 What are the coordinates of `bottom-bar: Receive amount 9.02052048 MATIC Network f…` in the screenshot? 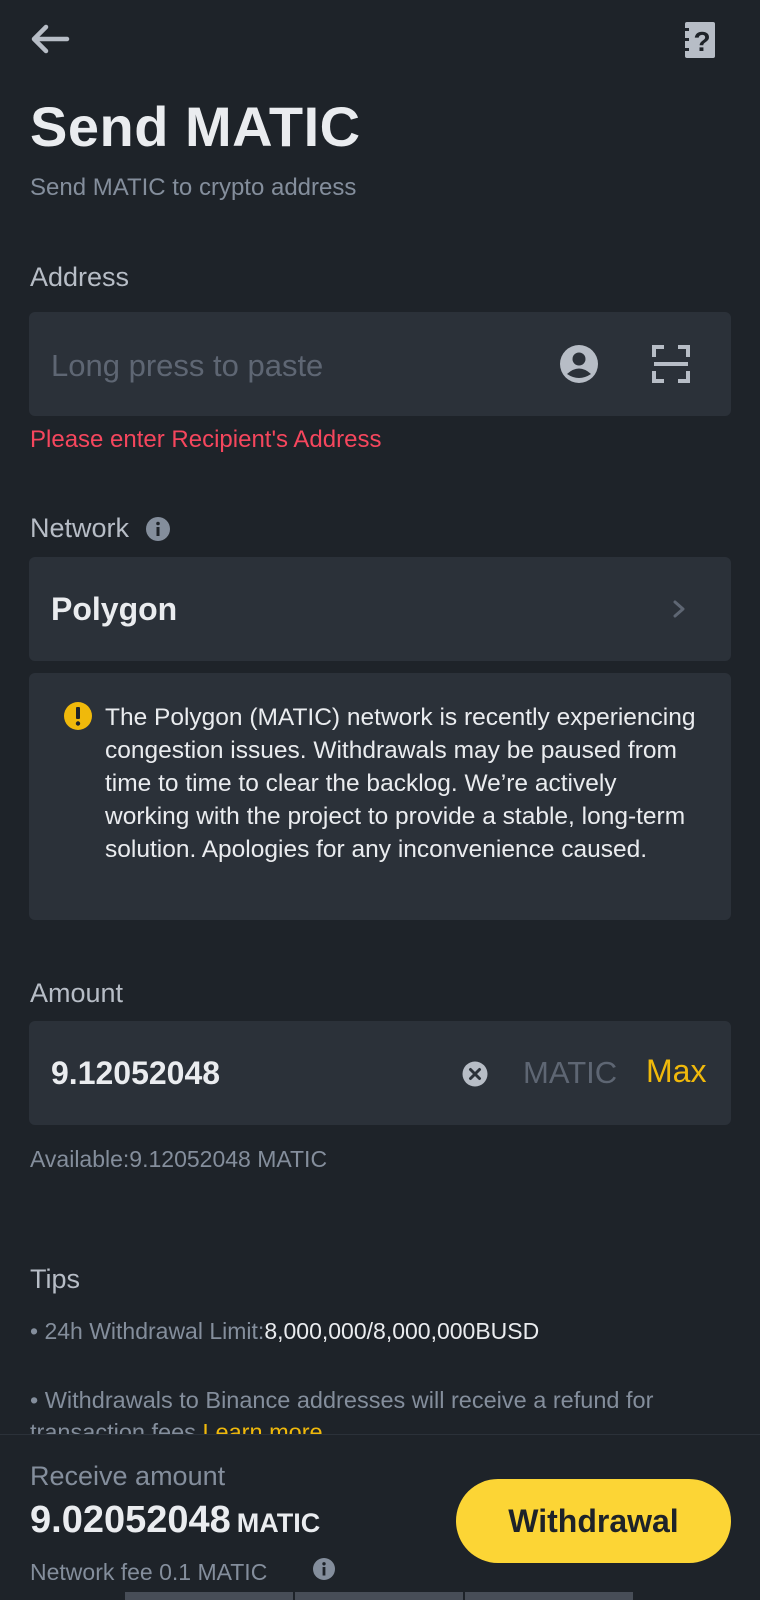 It's located at (380, 1517).